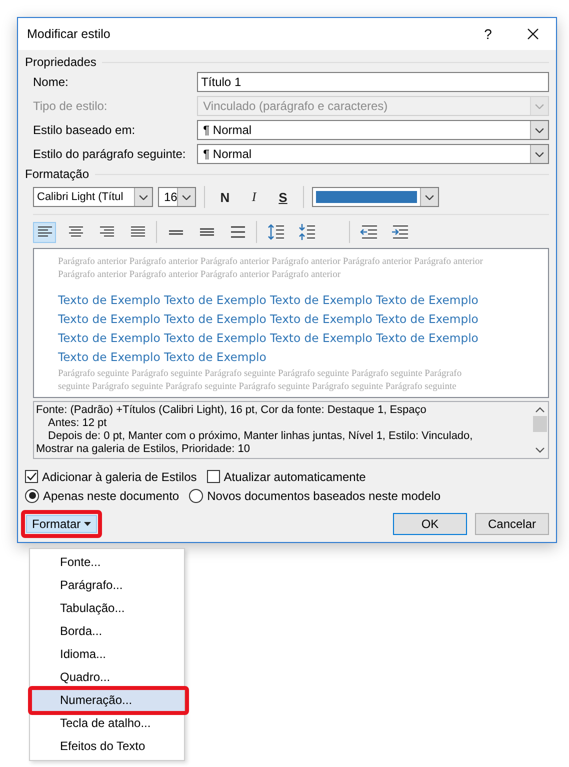  I want to click on dropdown-value: Vinculado (parágrafo e caracteres), so click(295, 106).